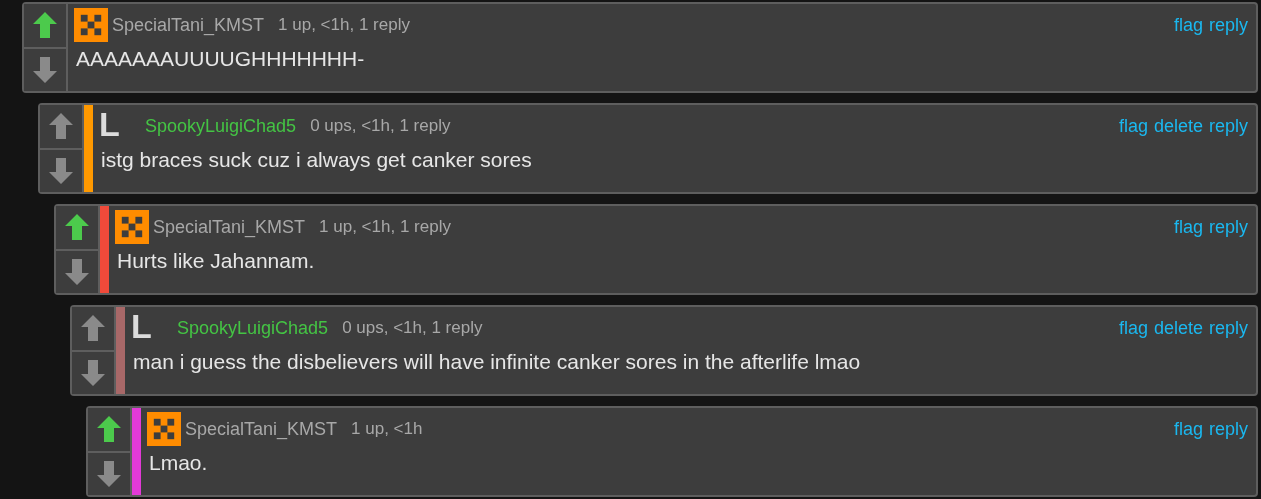  I want to click on comment-text: man i guess the disbelievers will have infinite canker sores in the afterlife lmao, so click(497, 362).